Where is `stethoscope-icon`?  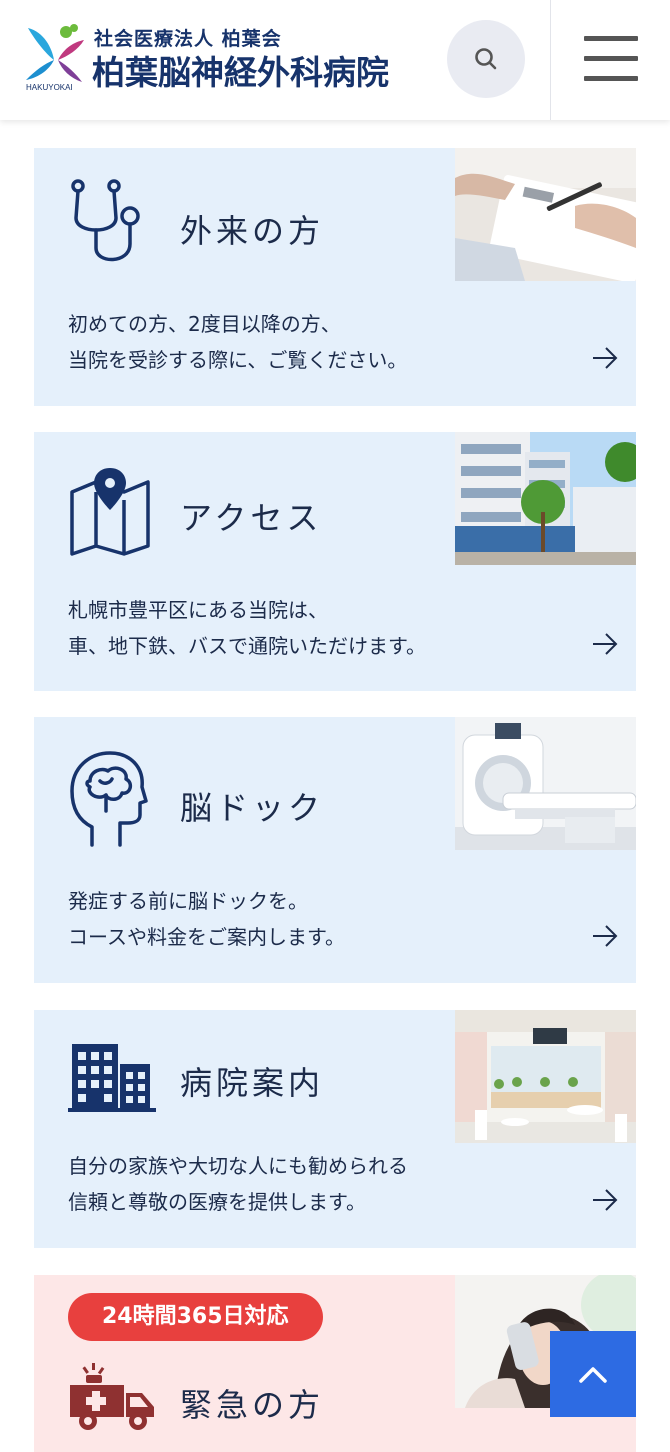
stethoscope-icon is located at coordinates (110, 225).